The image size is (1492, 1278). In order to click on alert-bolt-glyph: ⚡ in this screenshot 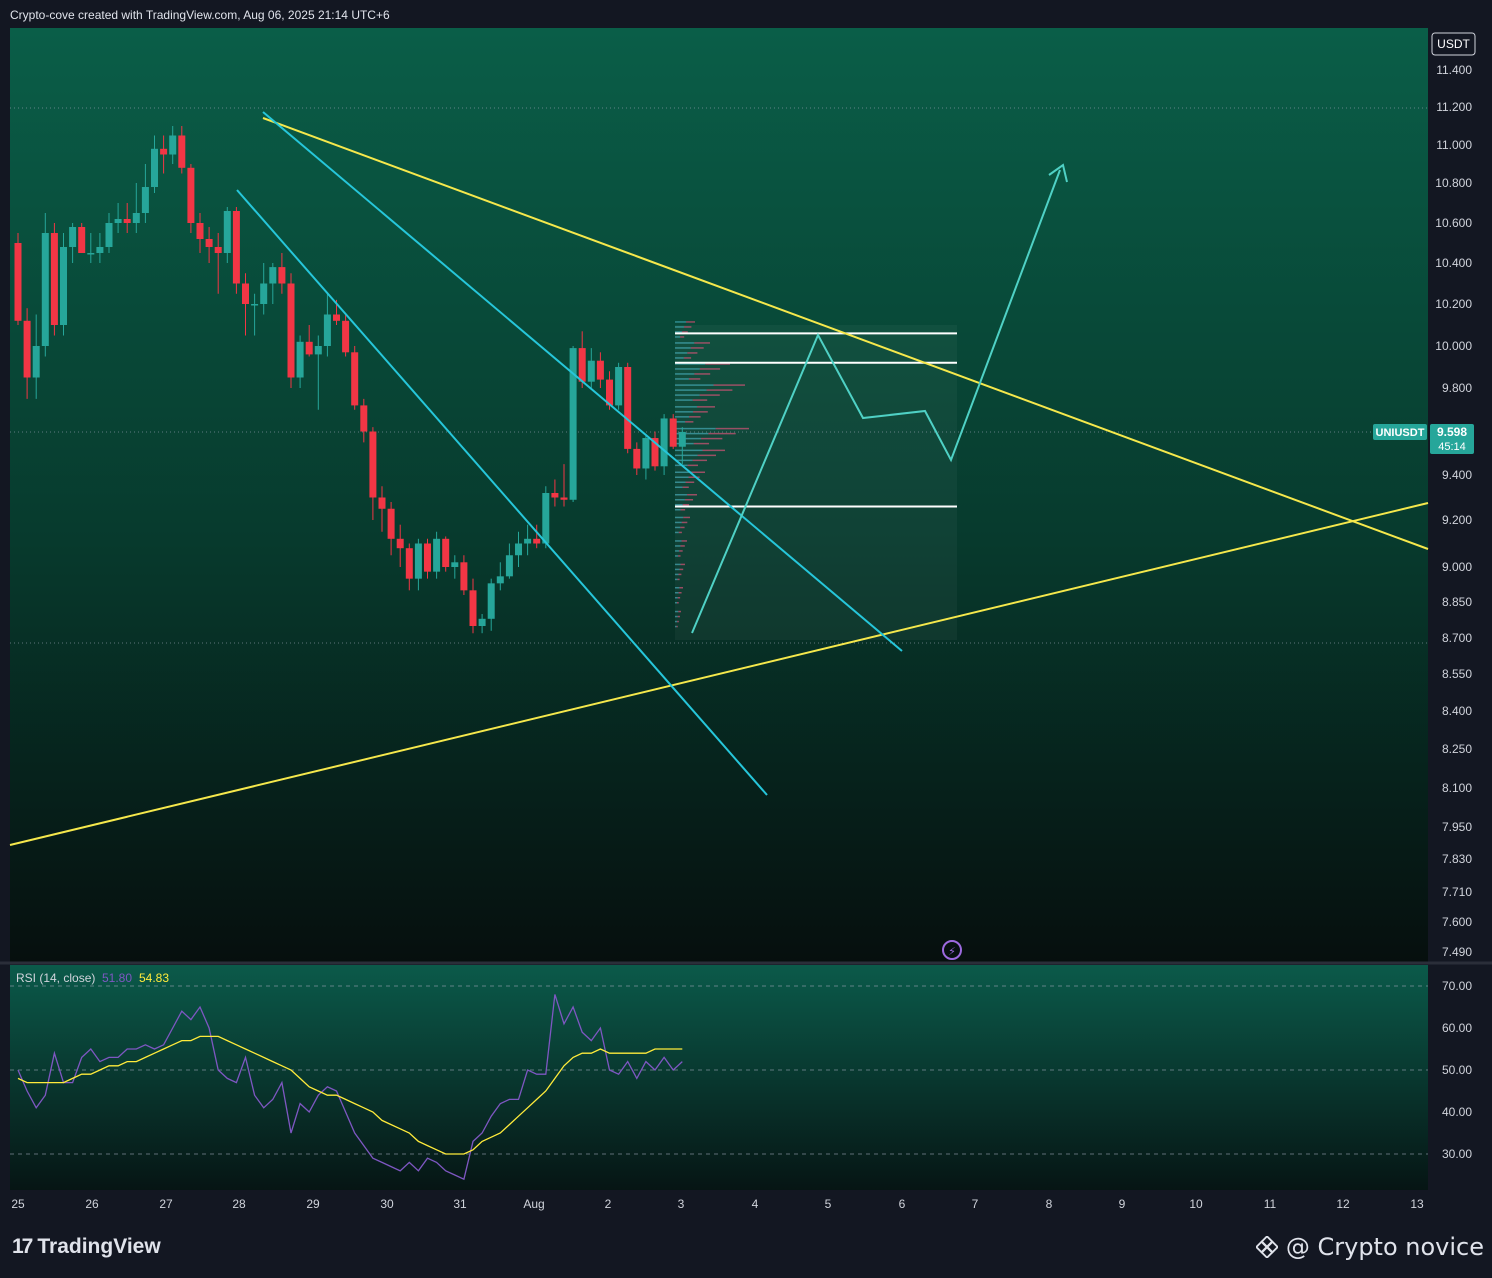, I will do `click(952, 951)`.